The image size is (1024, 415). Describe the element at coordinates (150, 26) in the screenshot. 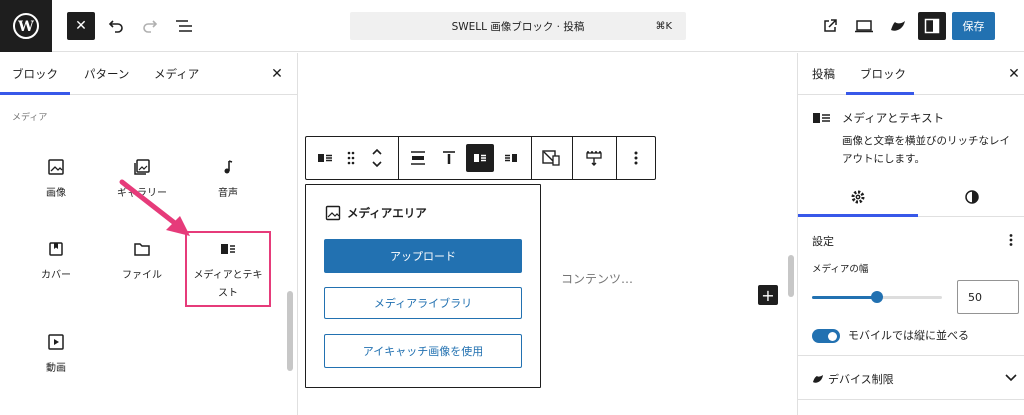

I see `redo-icon` at that location.